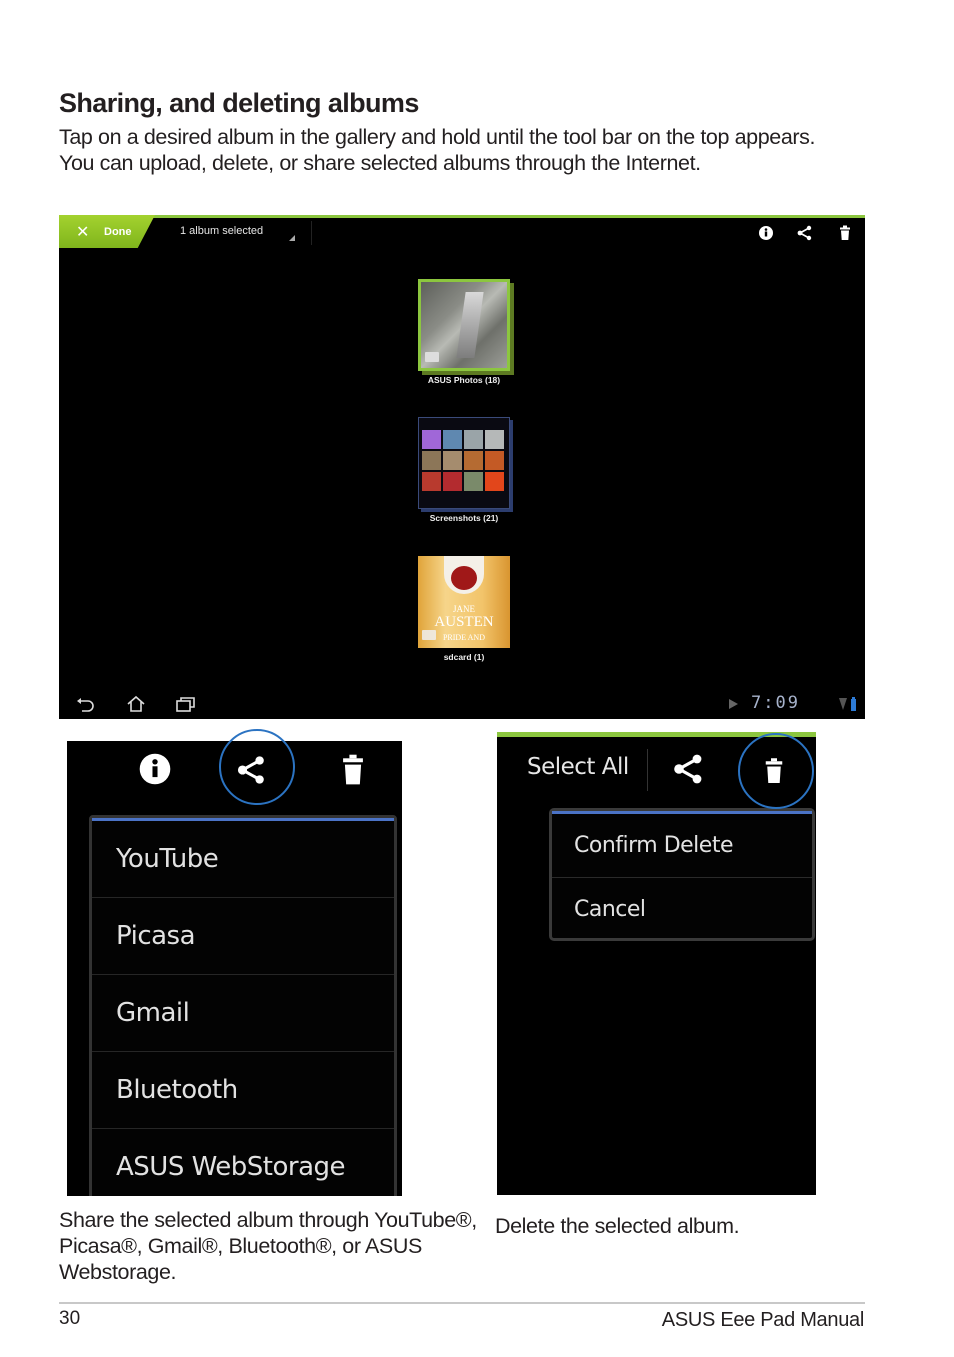 This screenshot has width=954, height=1357. I want to click on cancel-option: Cancel, so click(682, 909).